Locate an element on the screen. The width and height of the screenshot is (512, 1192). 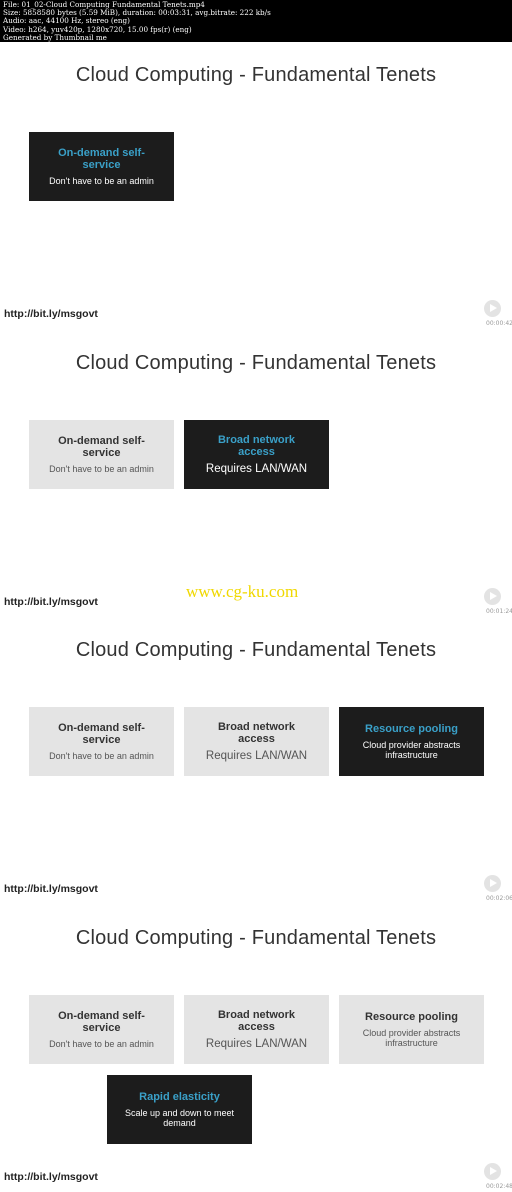
tenet-heading: Rapid elasticity is located at coordinates (179, 1096).